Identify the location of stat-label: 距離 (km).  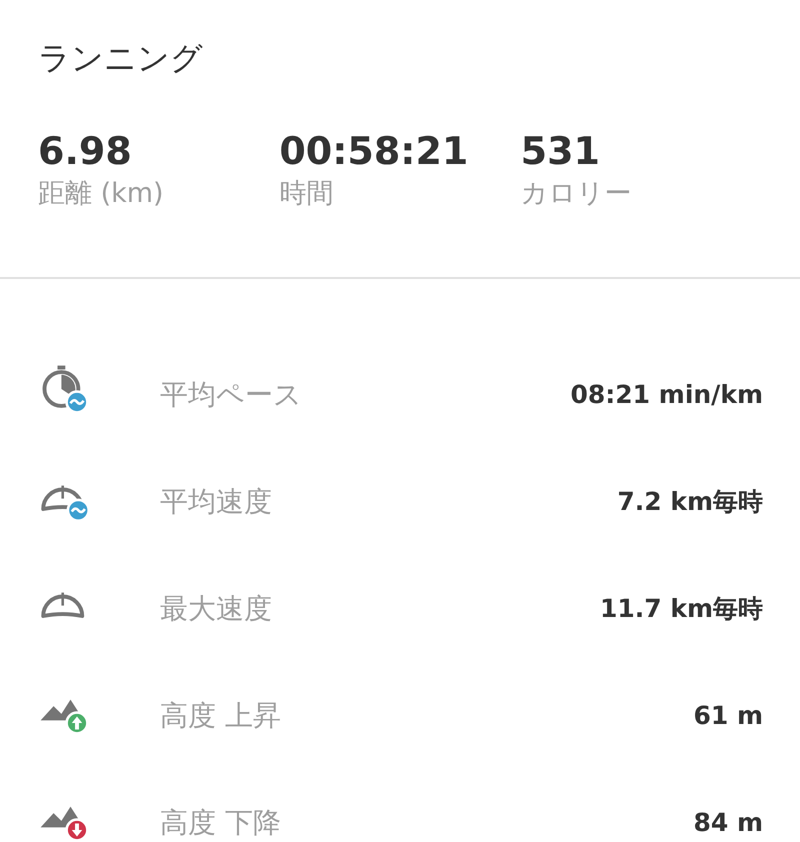
(101, 194).